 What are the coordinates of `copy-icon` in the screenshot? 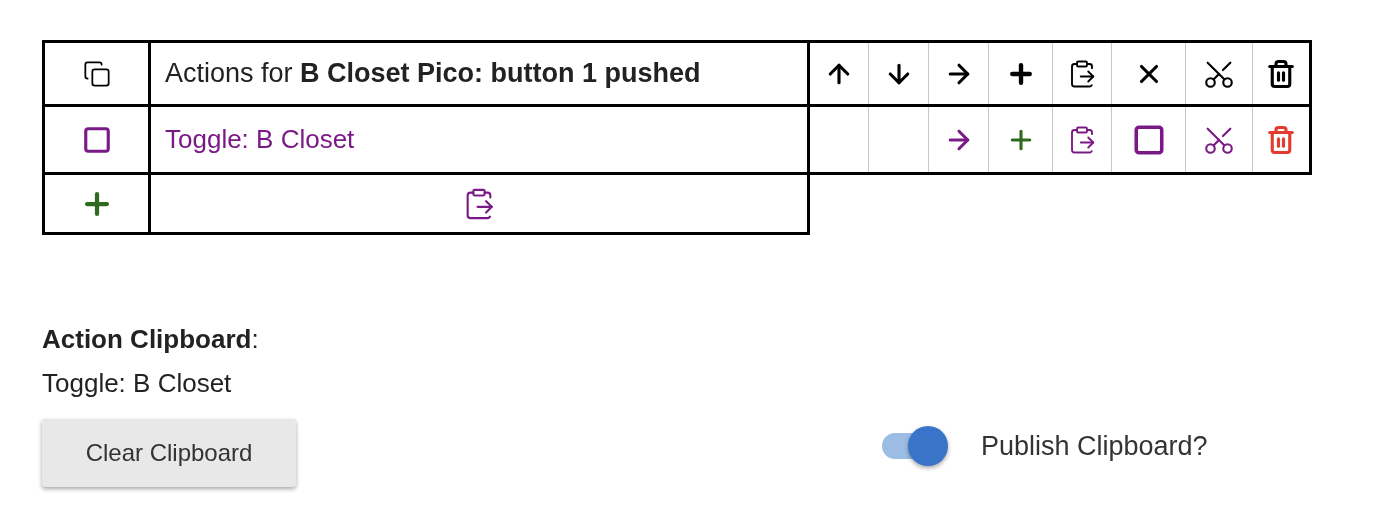 It's located at (96, 73).